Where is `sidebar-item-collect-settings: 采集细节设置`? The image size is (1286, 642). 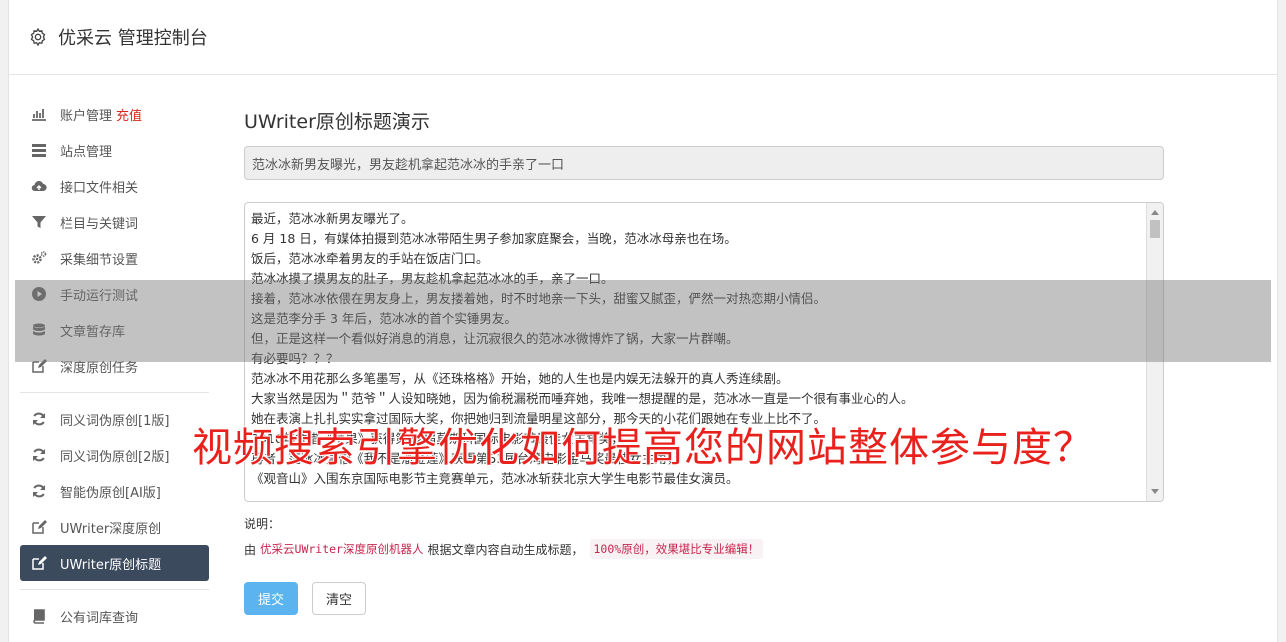
sidebar-item-collect-settings: 采集细节设置 is located at coordinates (114, 258).